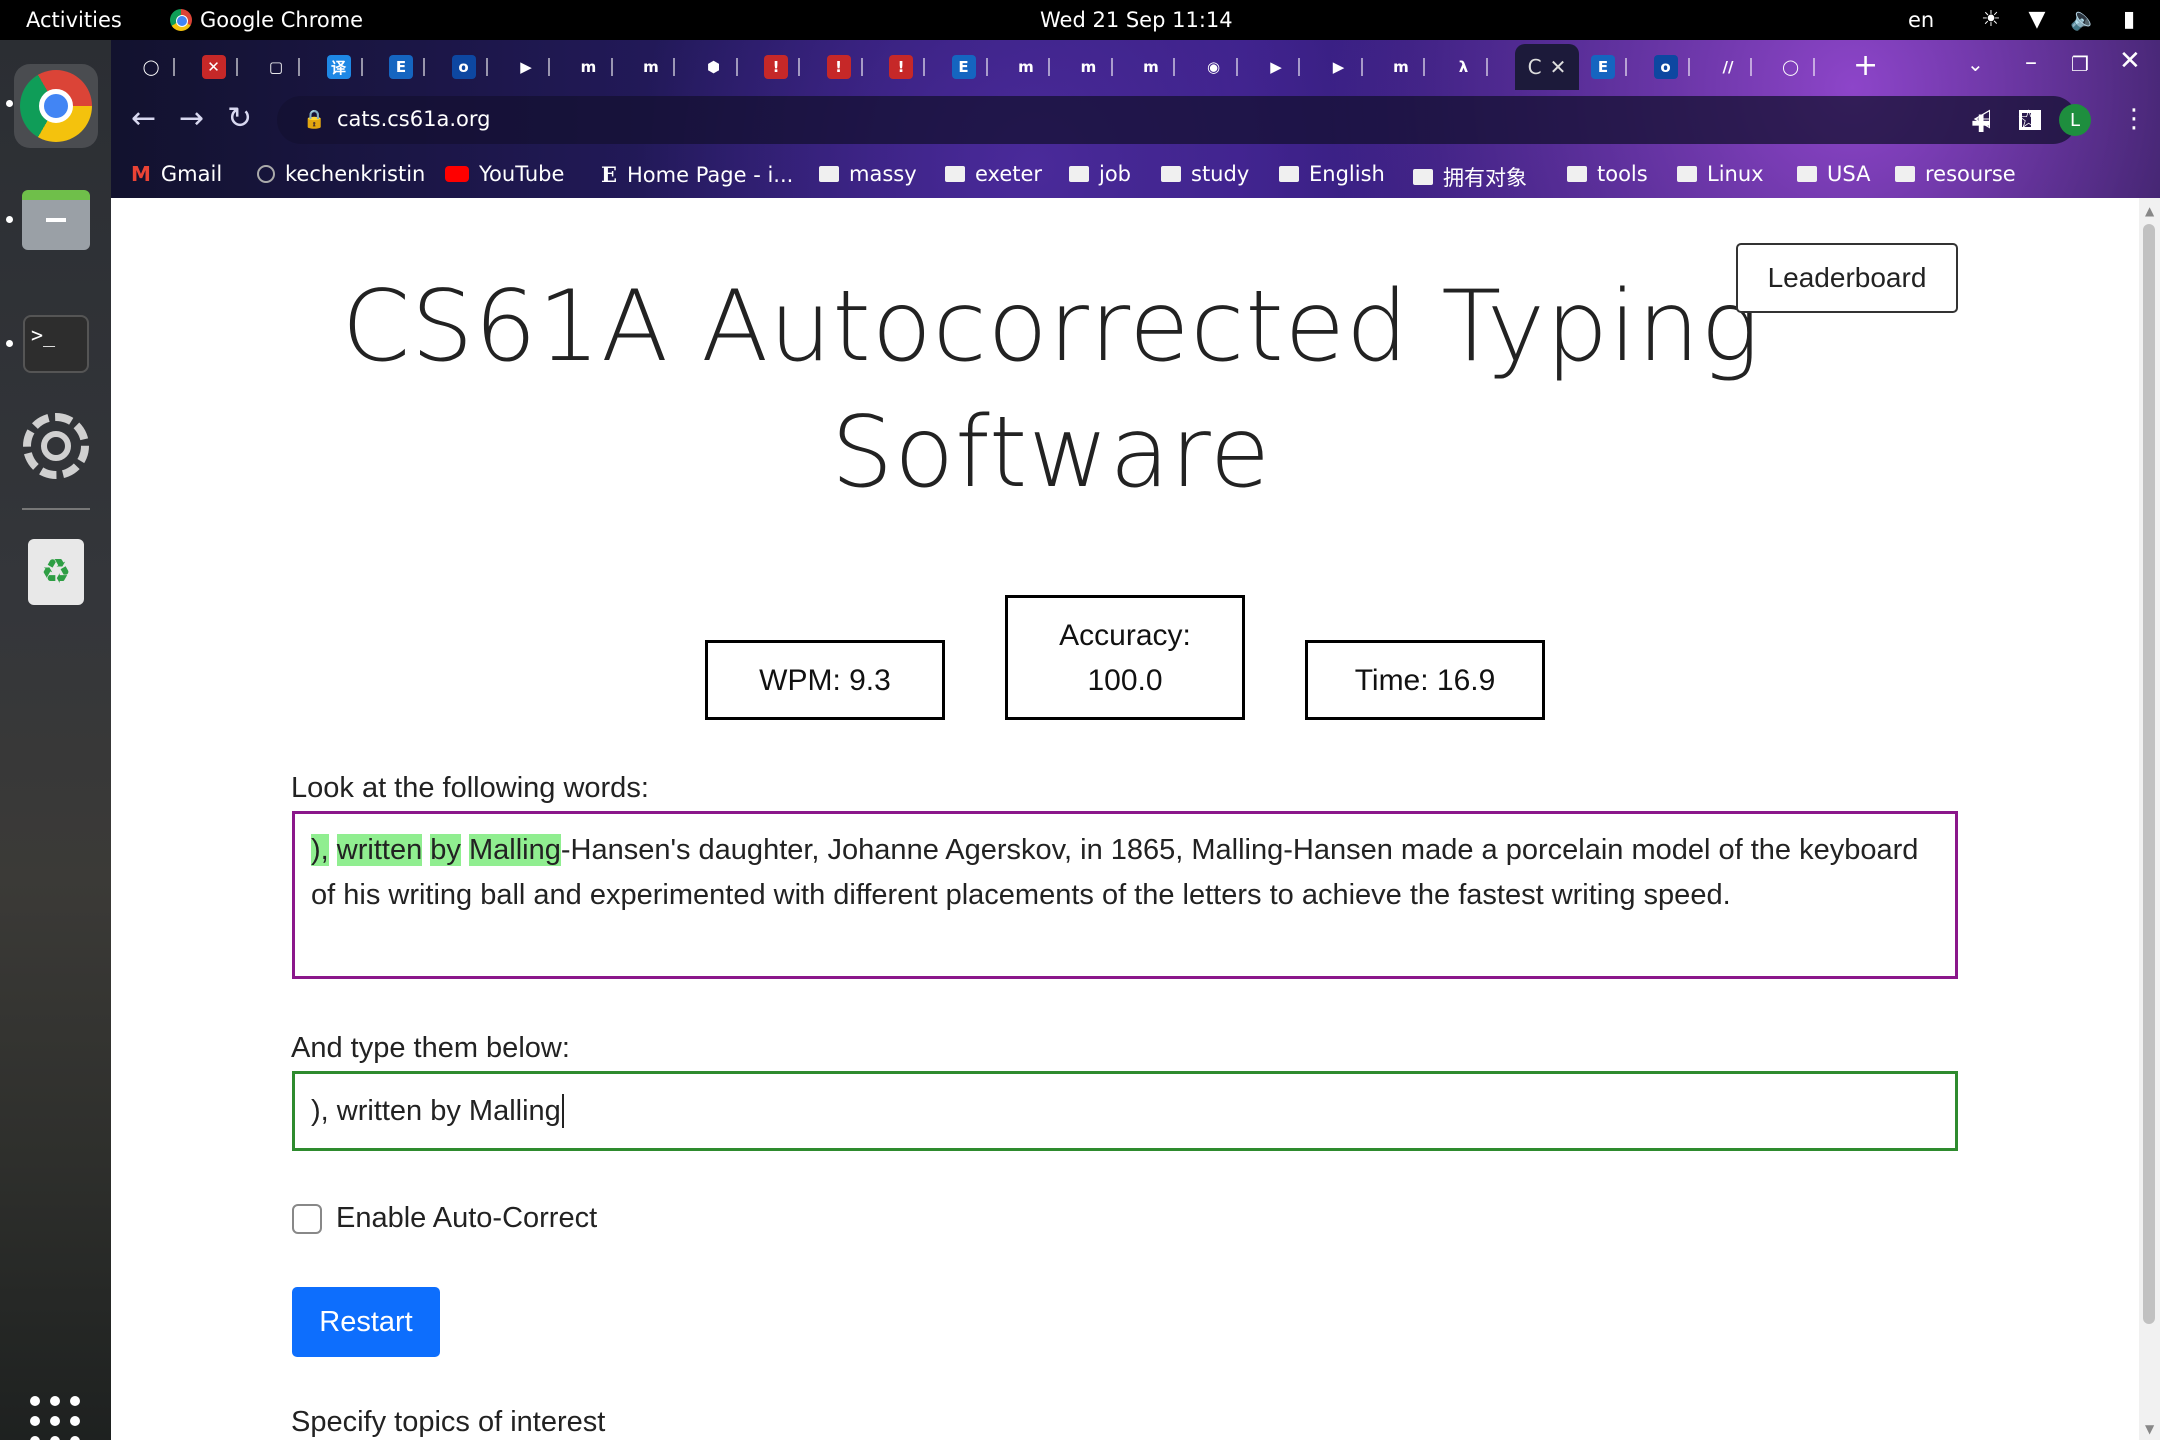  I want to click on bookmark-item: exeter, so click(993, 174).